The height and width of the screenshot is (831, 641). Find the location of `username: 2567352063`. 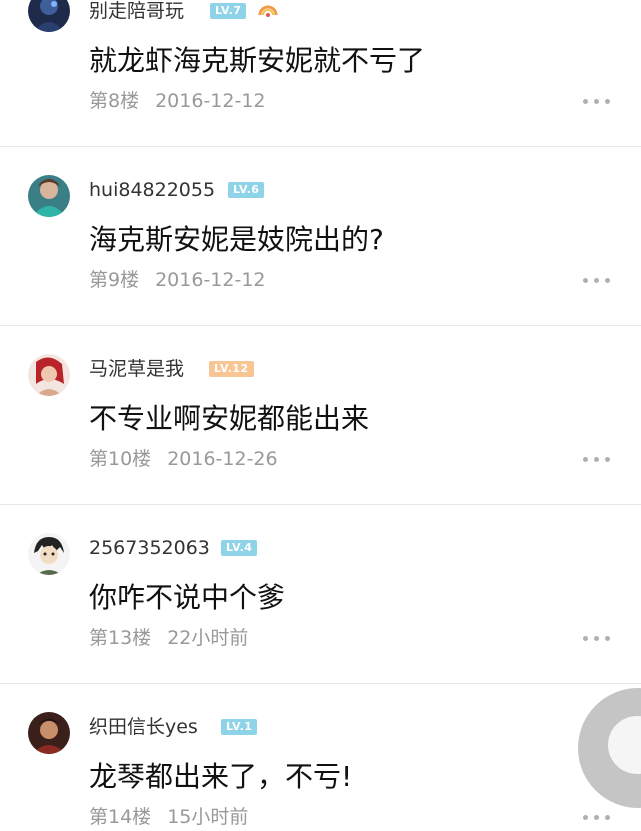

username: 2567352063 is located at coordinates (149, 548).